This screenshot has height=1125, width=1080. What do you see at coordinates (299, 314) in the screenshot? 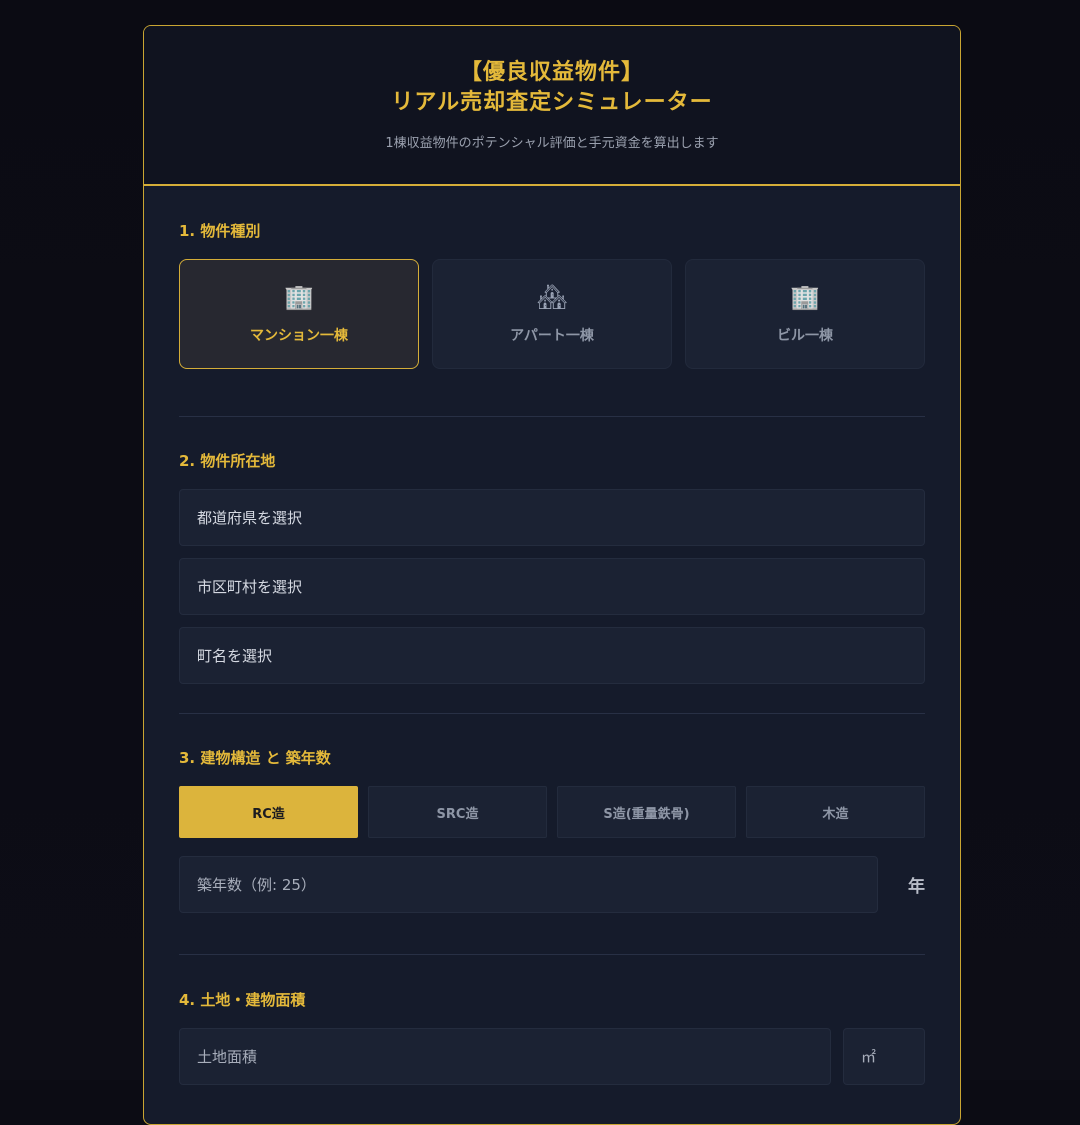
I see `property-type-mansion-button: 🏢 マンション一棟` at bounding box center [299, 314].